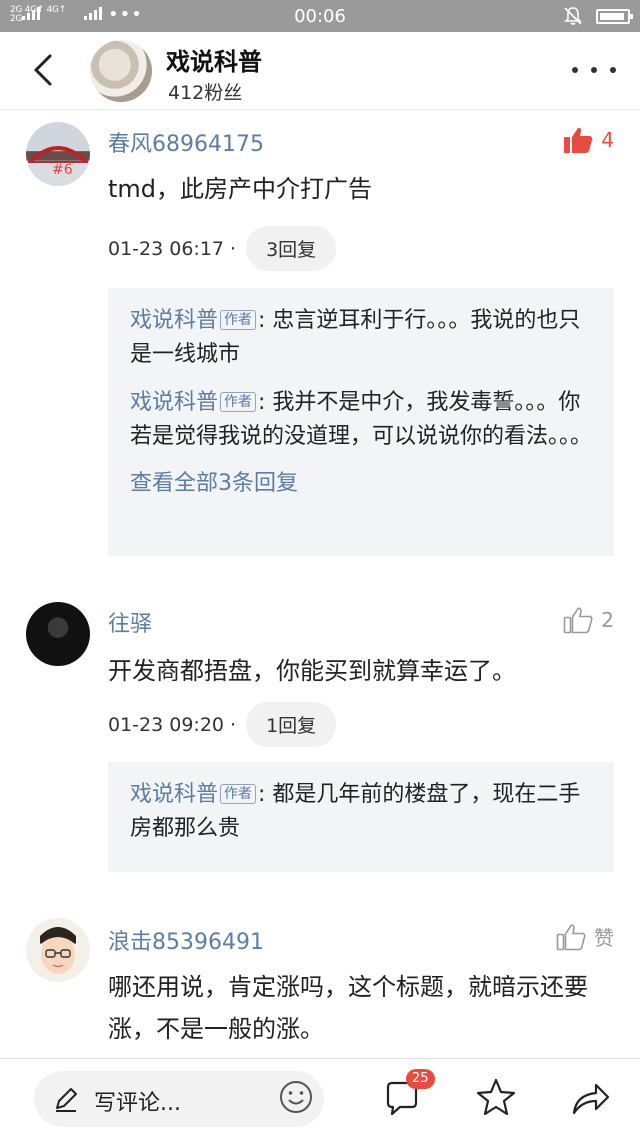 This screenshot has height=1138, width=640. Describe the element at coordinates (348, 1008) in the screenshot. I see `comment-text: 哪还用说，肯定涨吗，这个标题，就暗示还要涨，不是一般的涨。` at that location.